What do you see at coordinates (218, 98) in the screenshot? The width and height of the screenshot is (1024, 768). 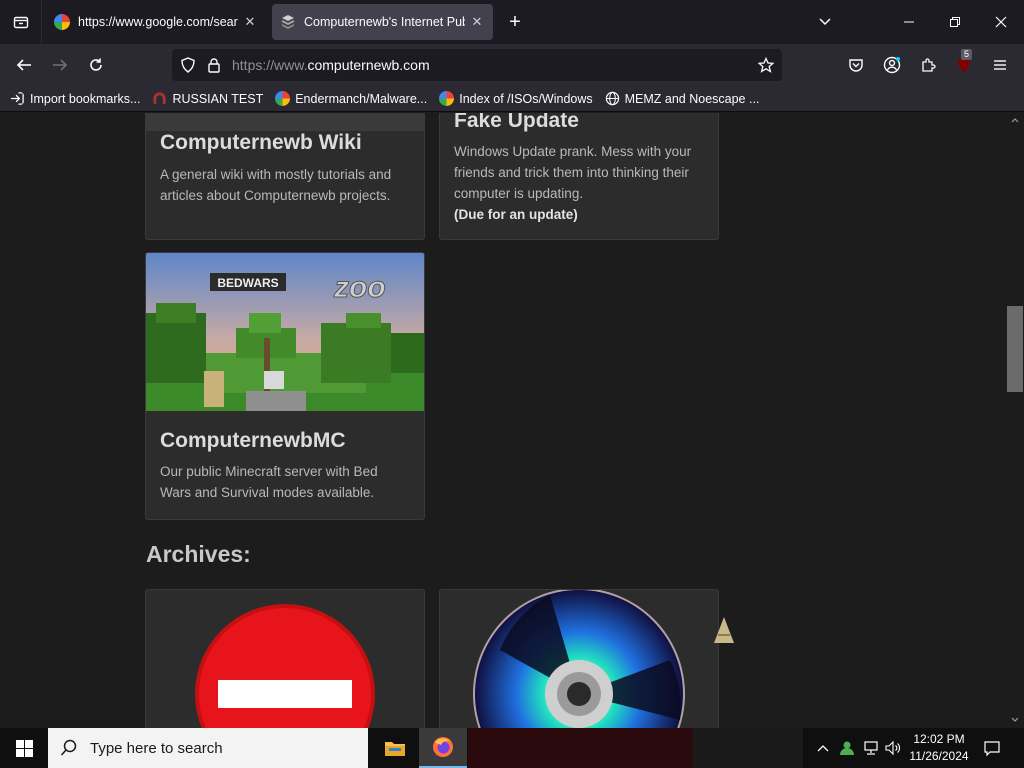 I see `bookmark-label: RUSSIAN TEST` at bounding box center [218, 98].